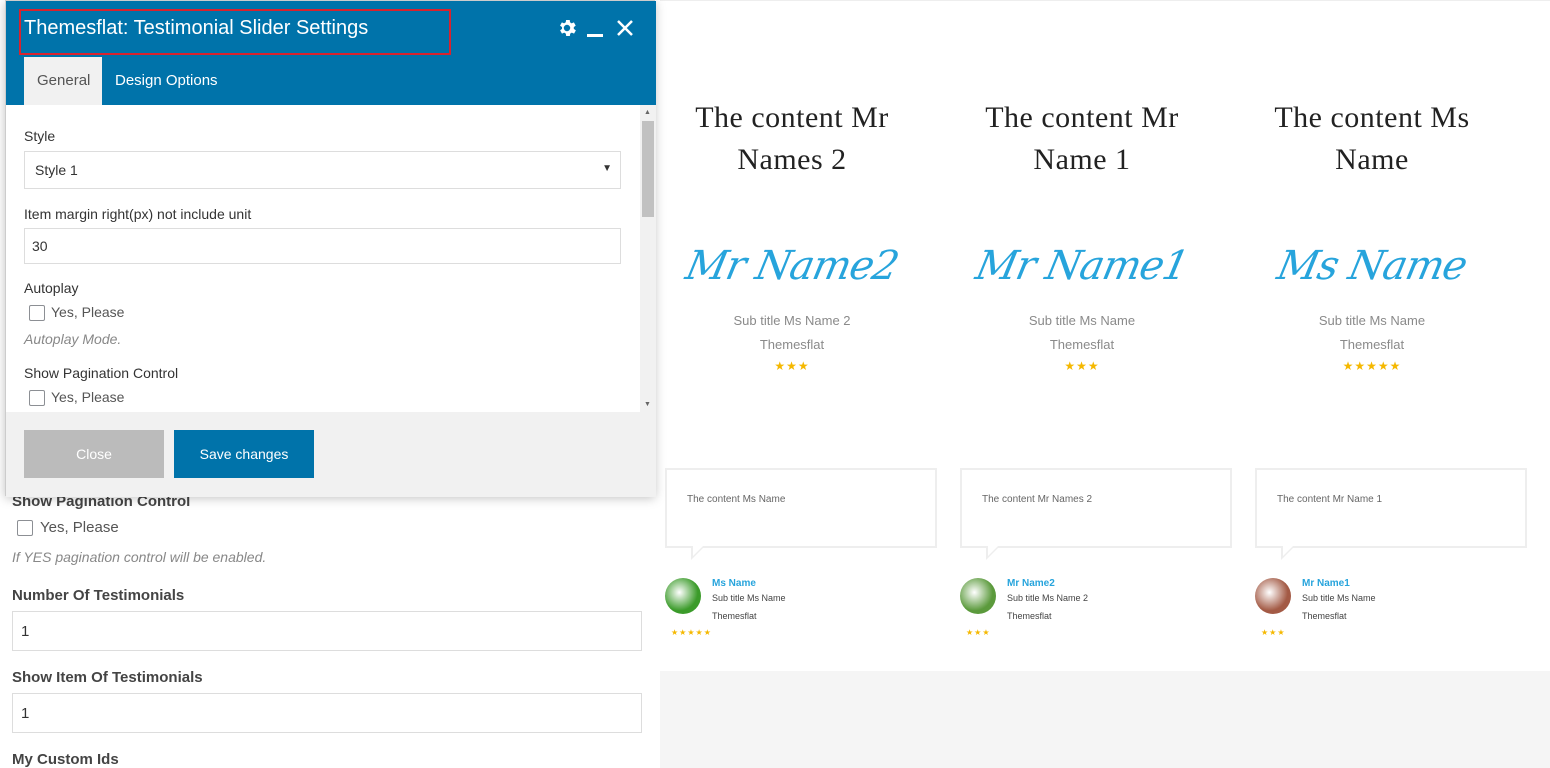 This screenshot has width=1550, height=768. I want to click on style-select-value: Style 1, so click(56, 170).